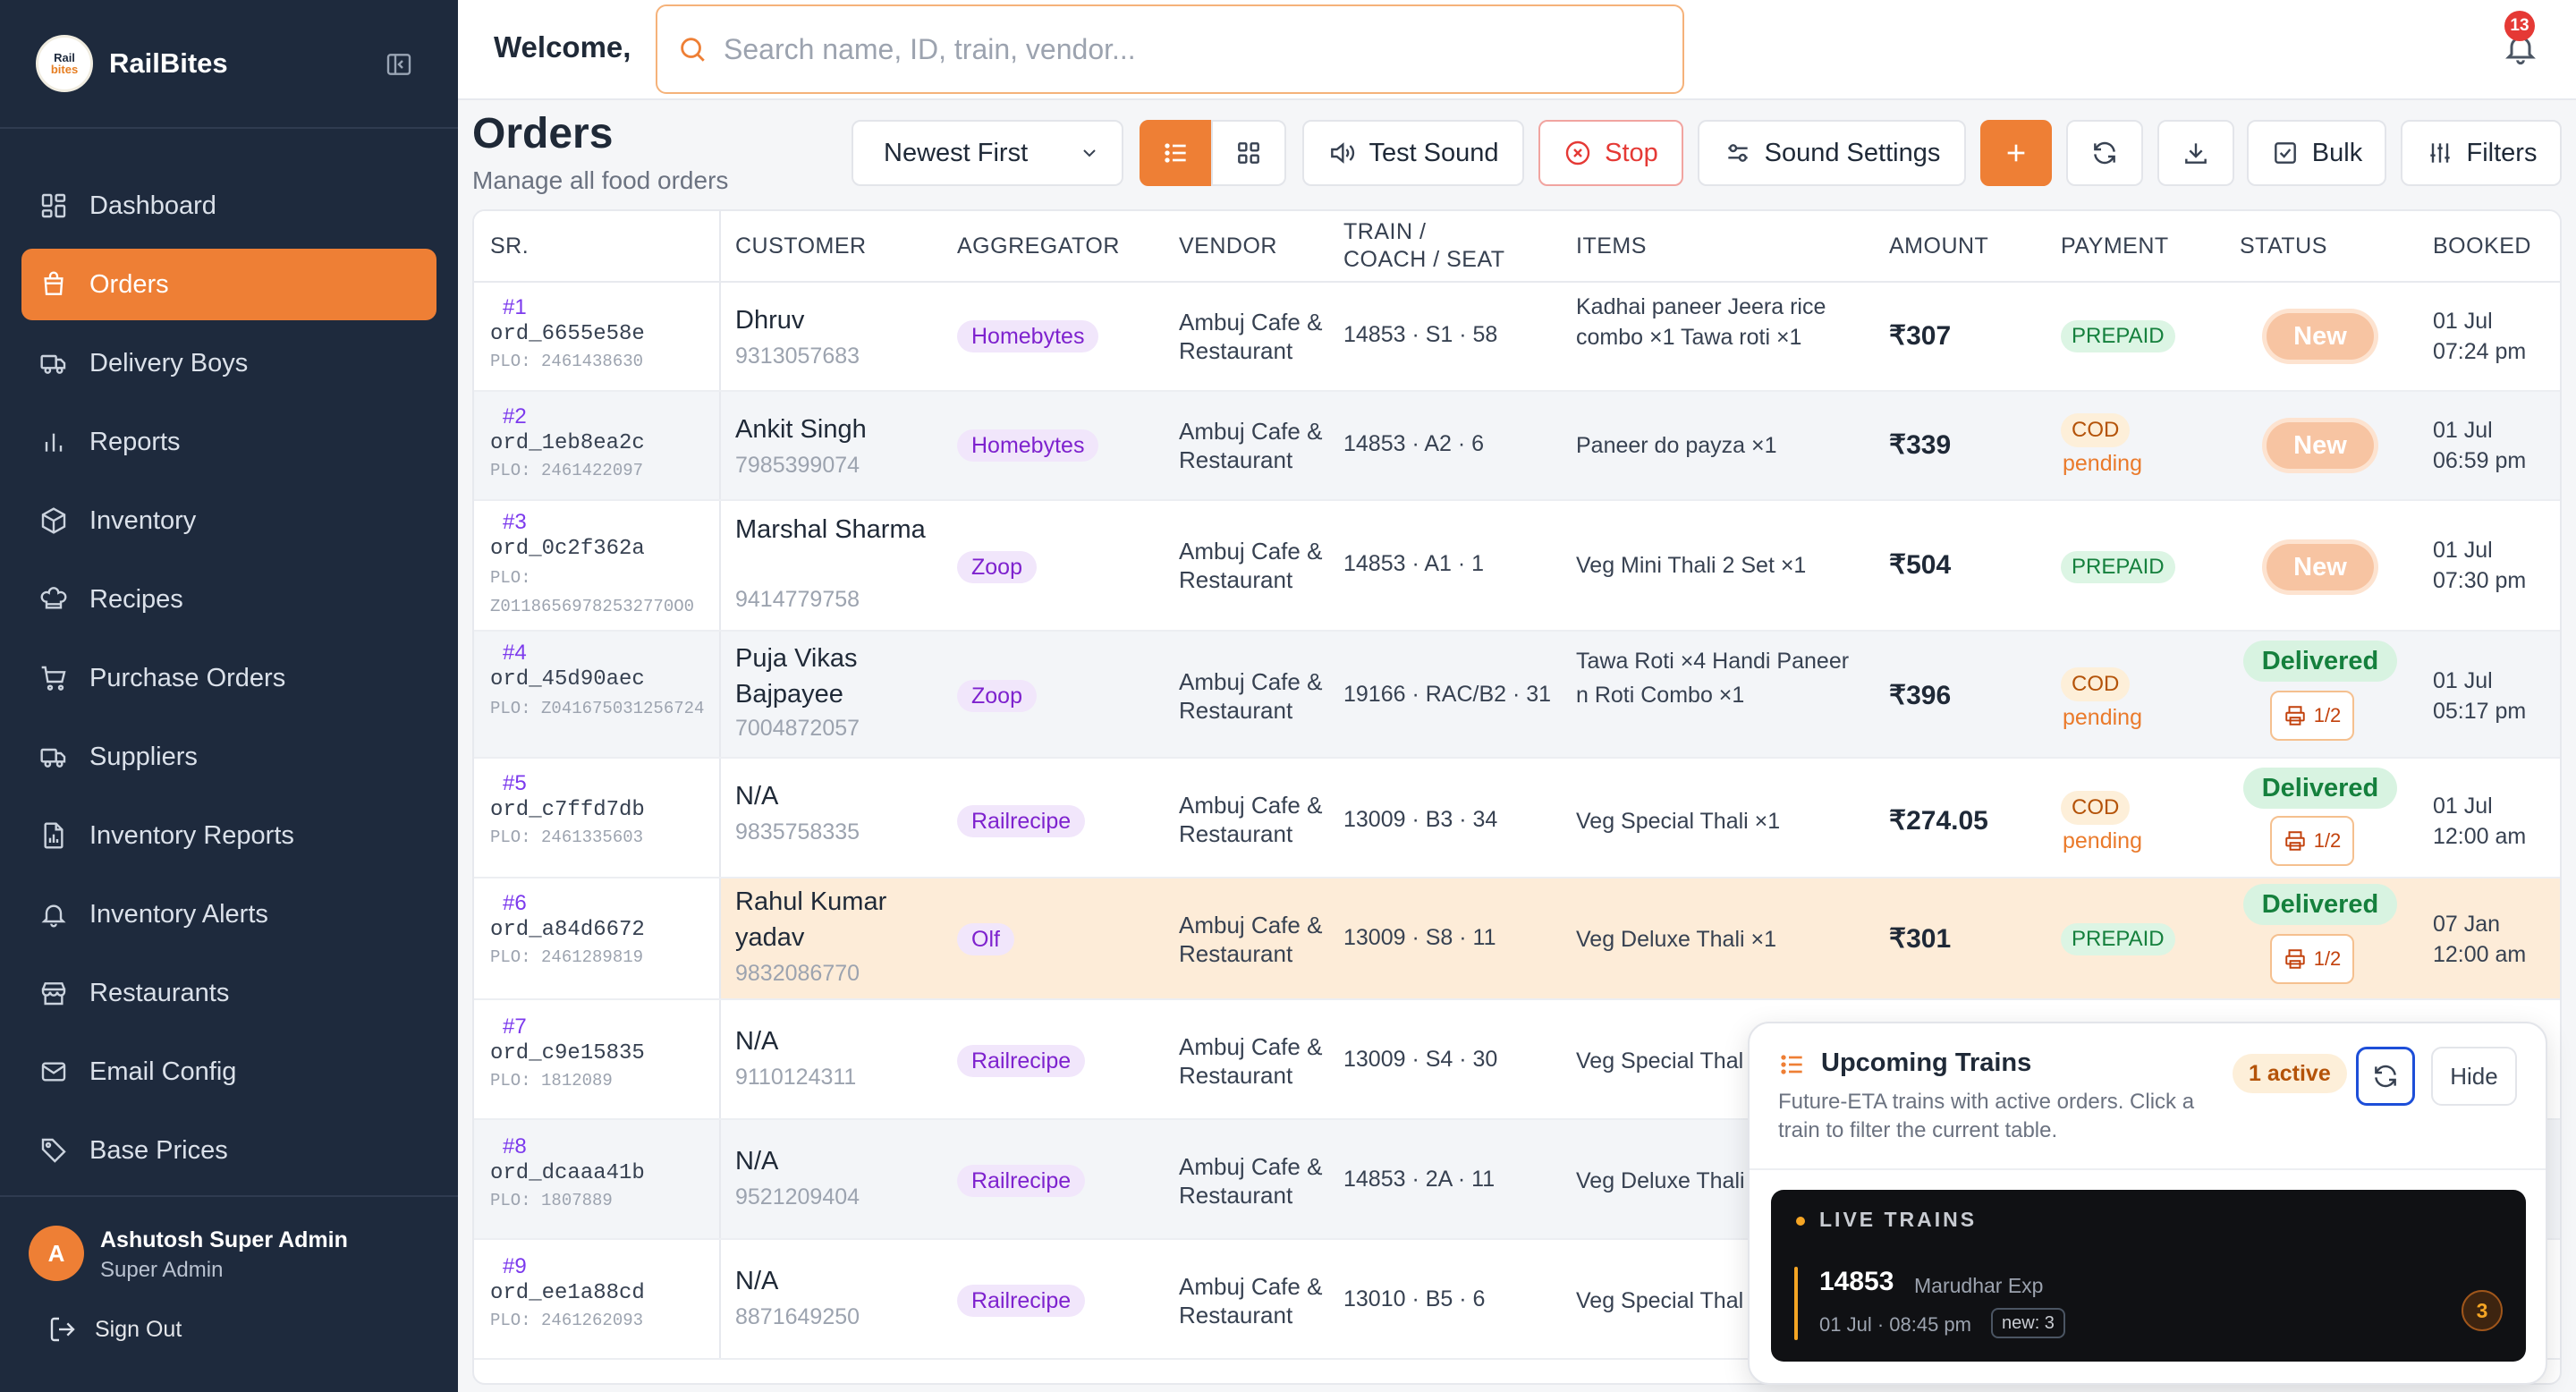 This screenshot has height=1392, width=2576. Describe the element at coordinates (2316, 153) in the screenshot. I see `bulk-button: Bulk` at that location.